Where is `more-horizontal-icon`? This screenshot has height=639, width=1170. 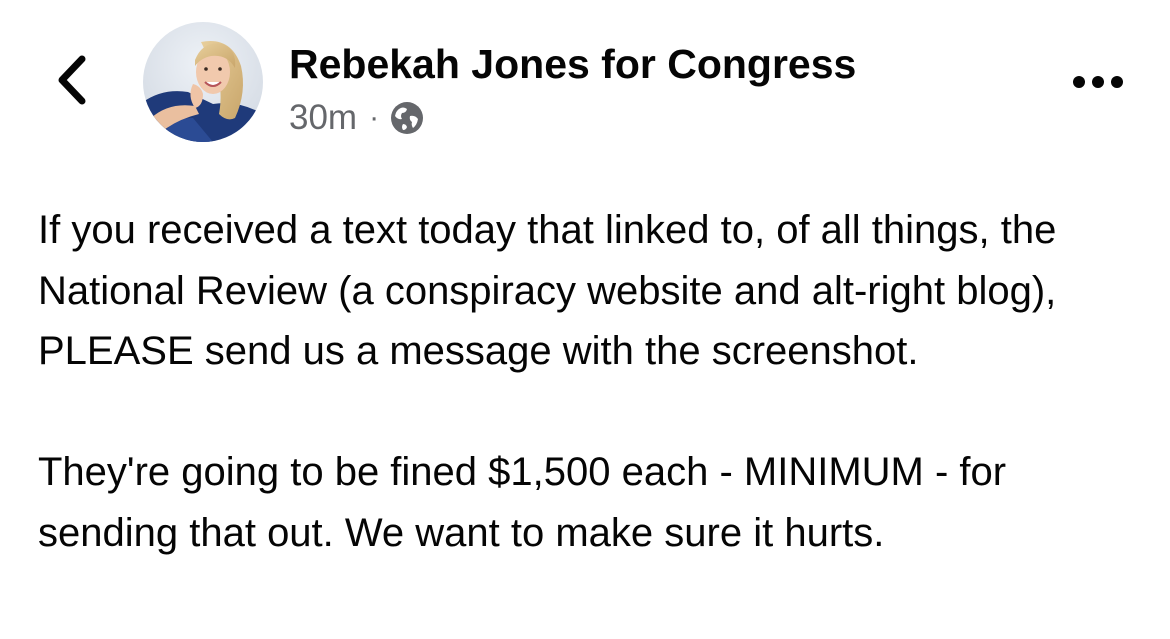 more-horizontal-icon is located at coordinates (1098, 84).